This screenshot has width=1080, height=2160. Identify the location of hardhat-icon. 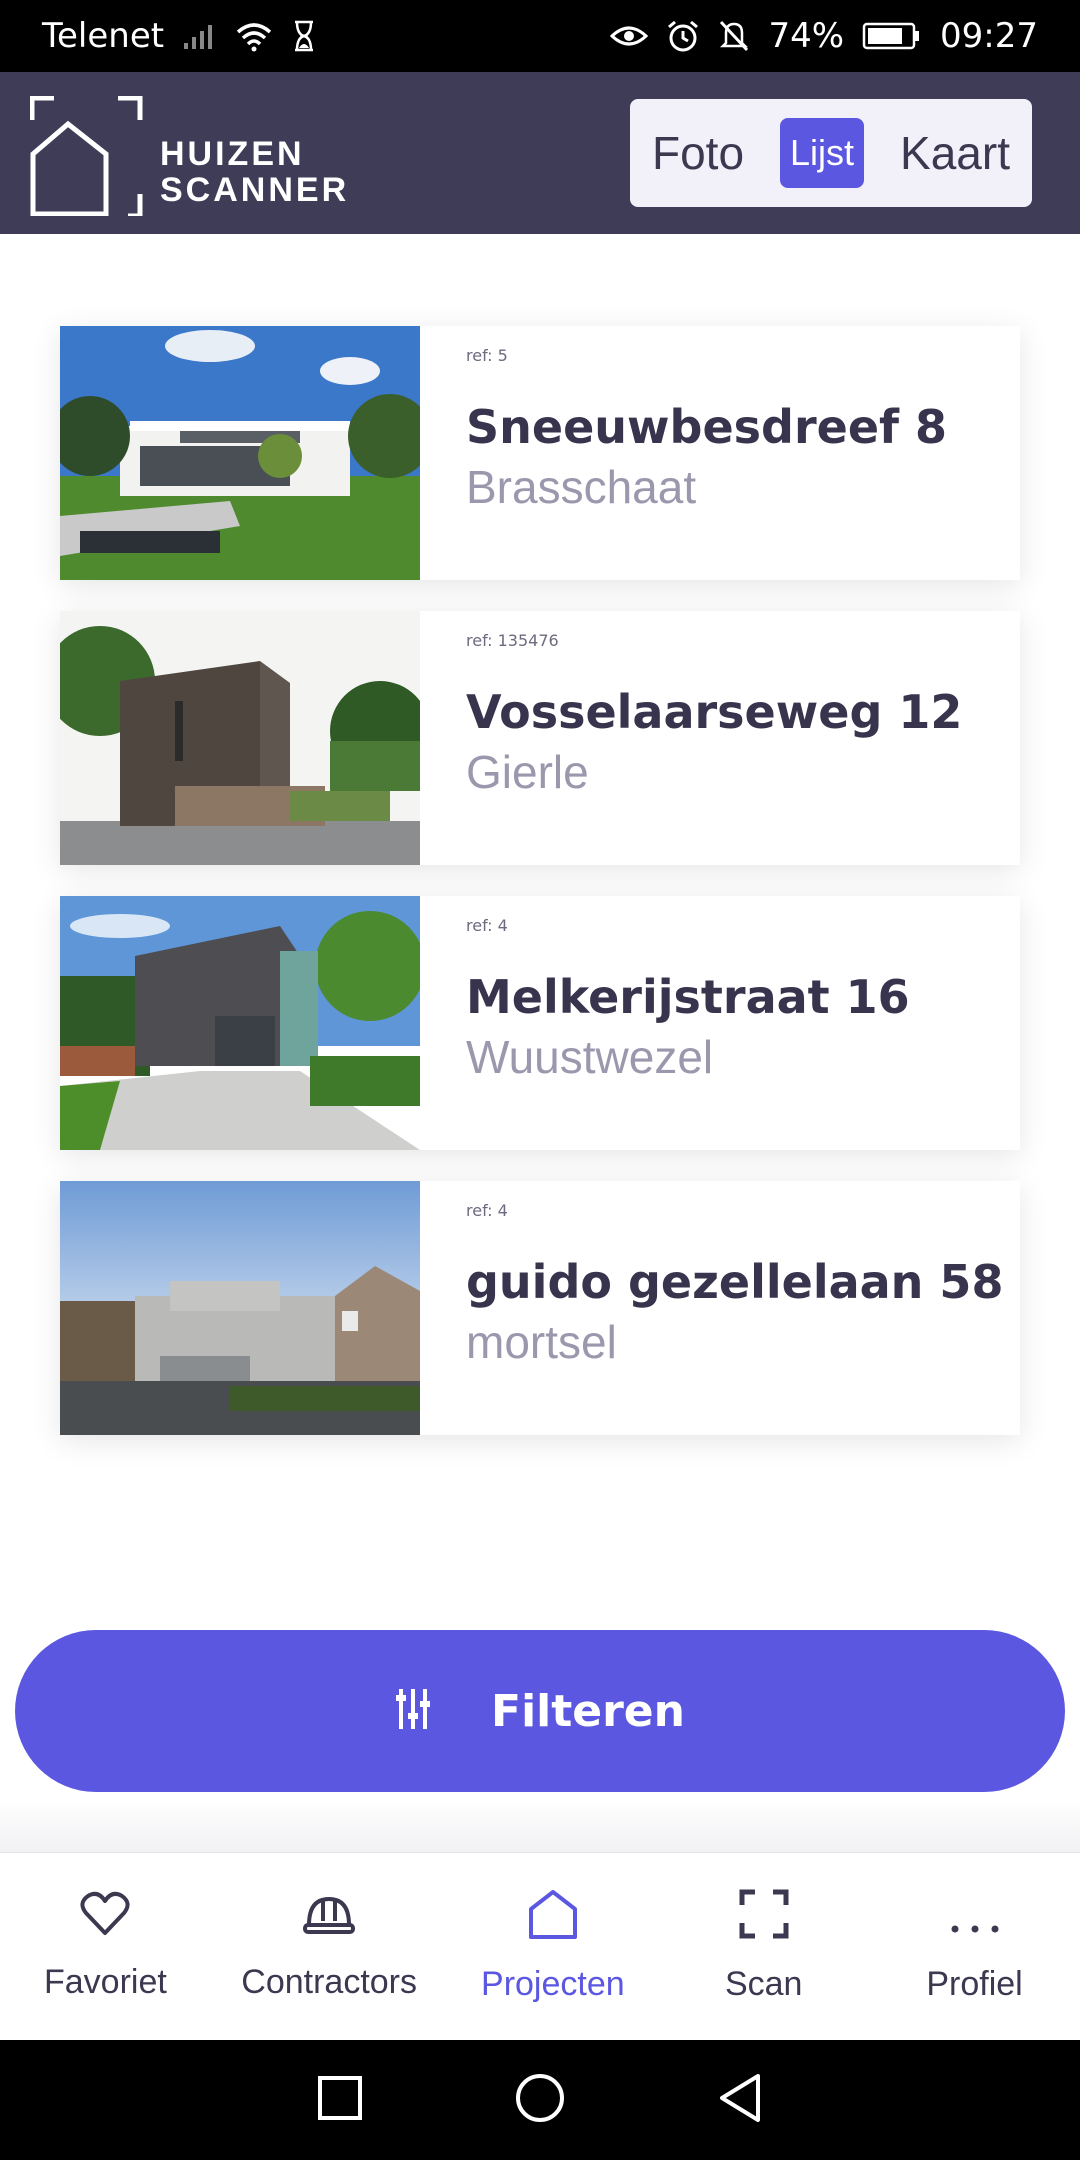
(329, 1916).